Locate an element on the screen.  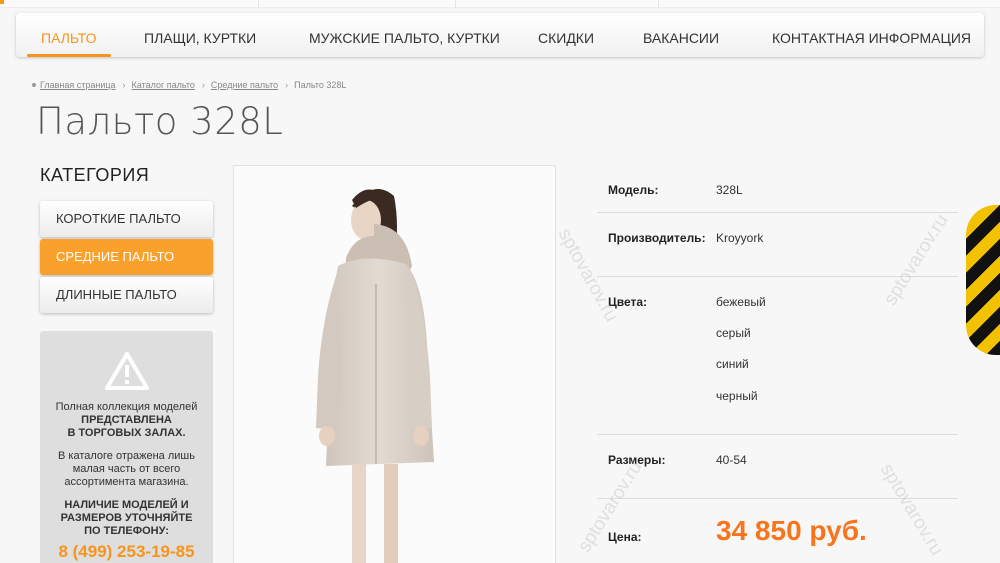
breadcrumb-link-medium-coats: Средние пальто is located at coordinates (244, 85).